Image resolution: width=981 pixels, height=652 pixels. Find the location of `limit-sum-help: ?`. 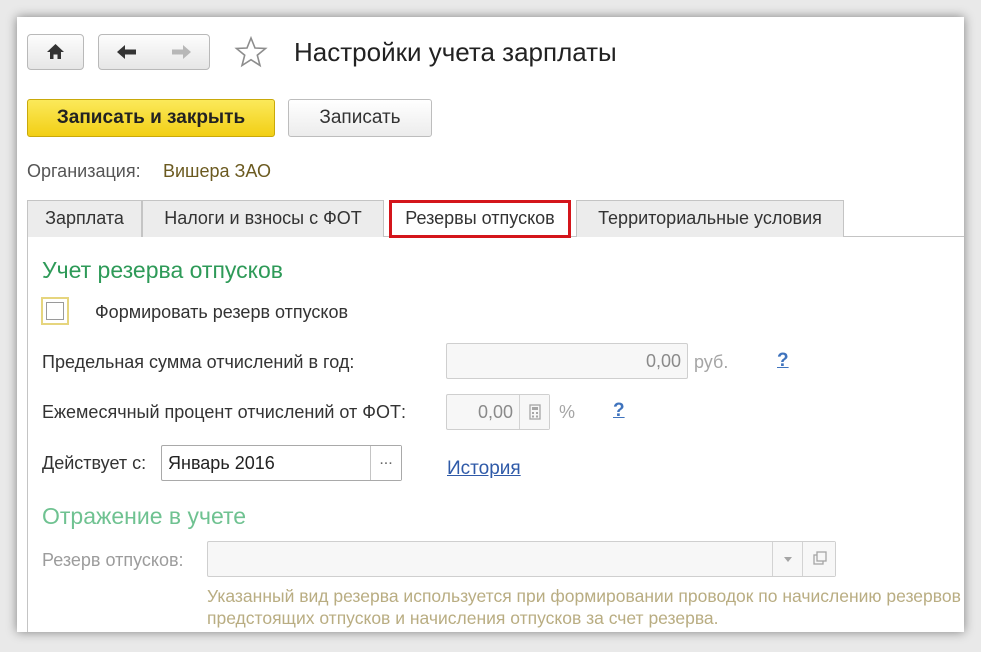

limit-sum-help: ? is located at coordinates (783, 361).